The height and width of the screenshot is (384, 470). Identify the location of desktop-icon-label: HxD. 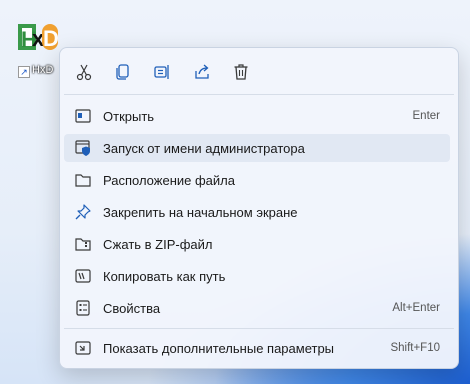
(43, 70).